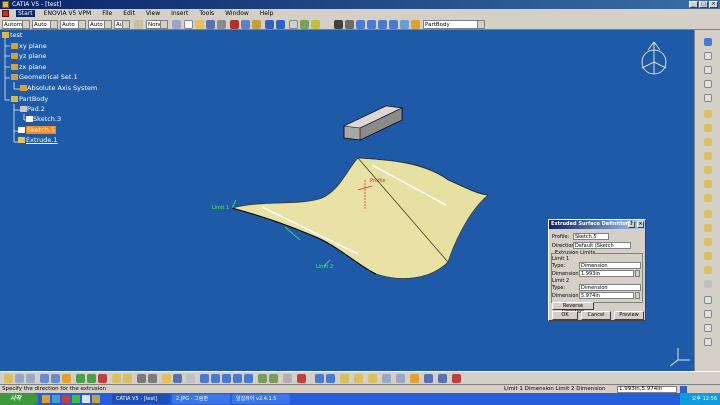 This screenshot has width=720, height=405. Describe the element at coordinates (371, 24) in the screenshot. I see `rotate-icon` at that location.